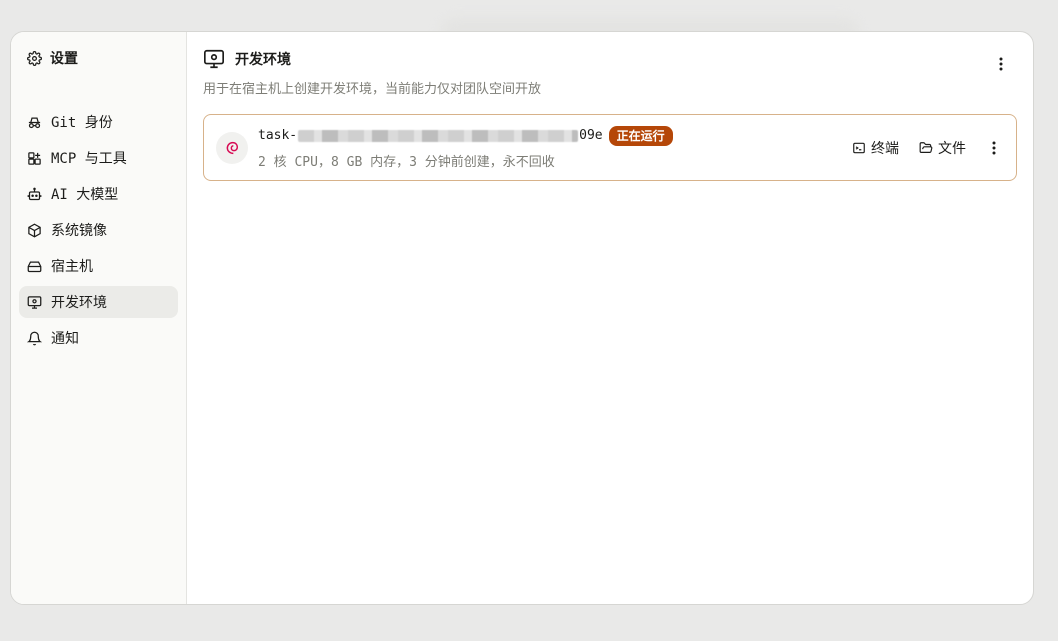  I want to click on files-label: 文件, so click(952, 148).